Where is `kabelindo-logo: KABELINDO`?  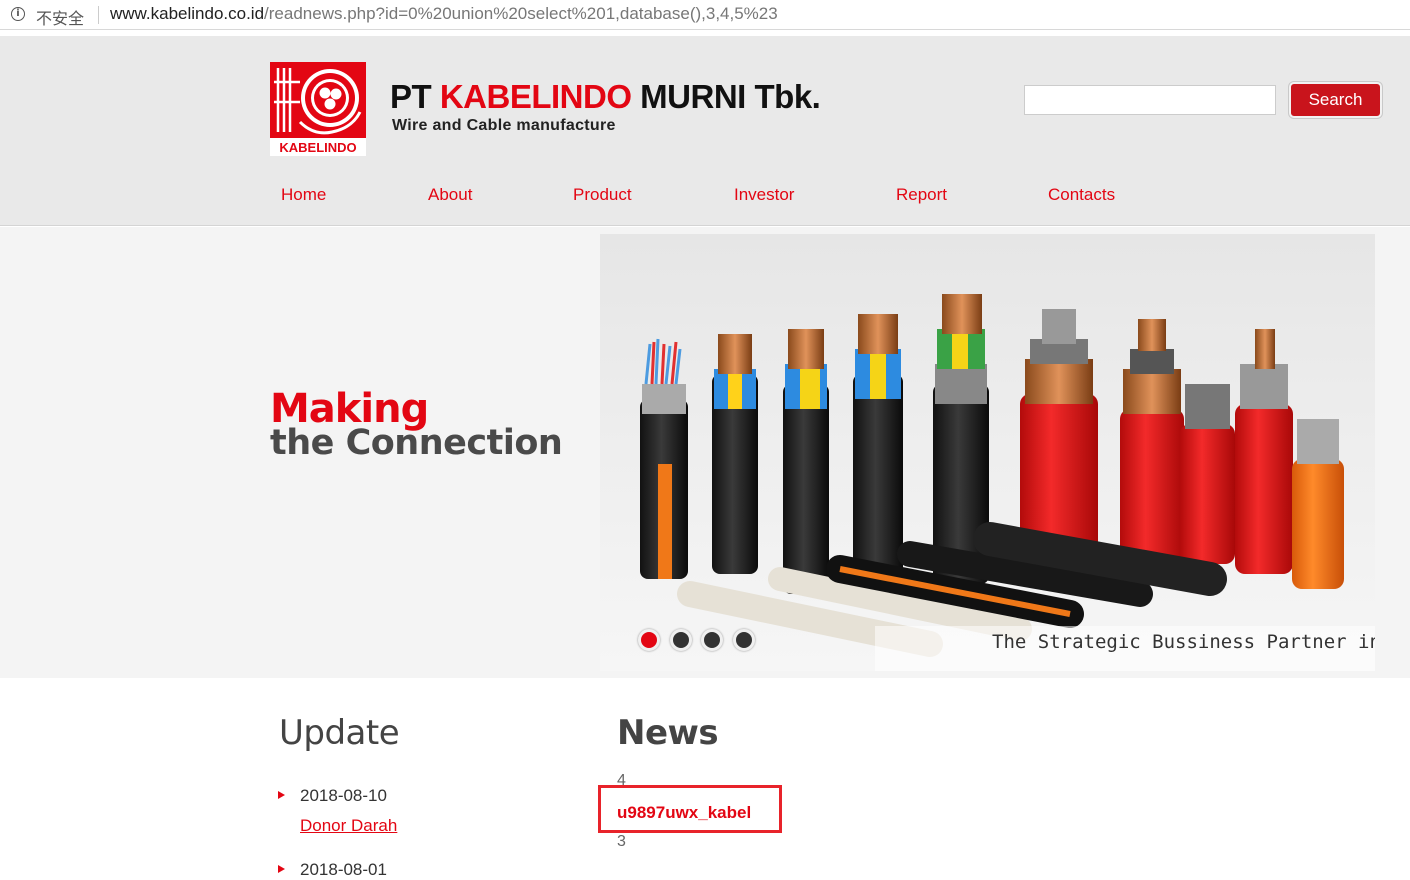 kabelindo-logo: KABELINDO is located at coordinates (318, 109).